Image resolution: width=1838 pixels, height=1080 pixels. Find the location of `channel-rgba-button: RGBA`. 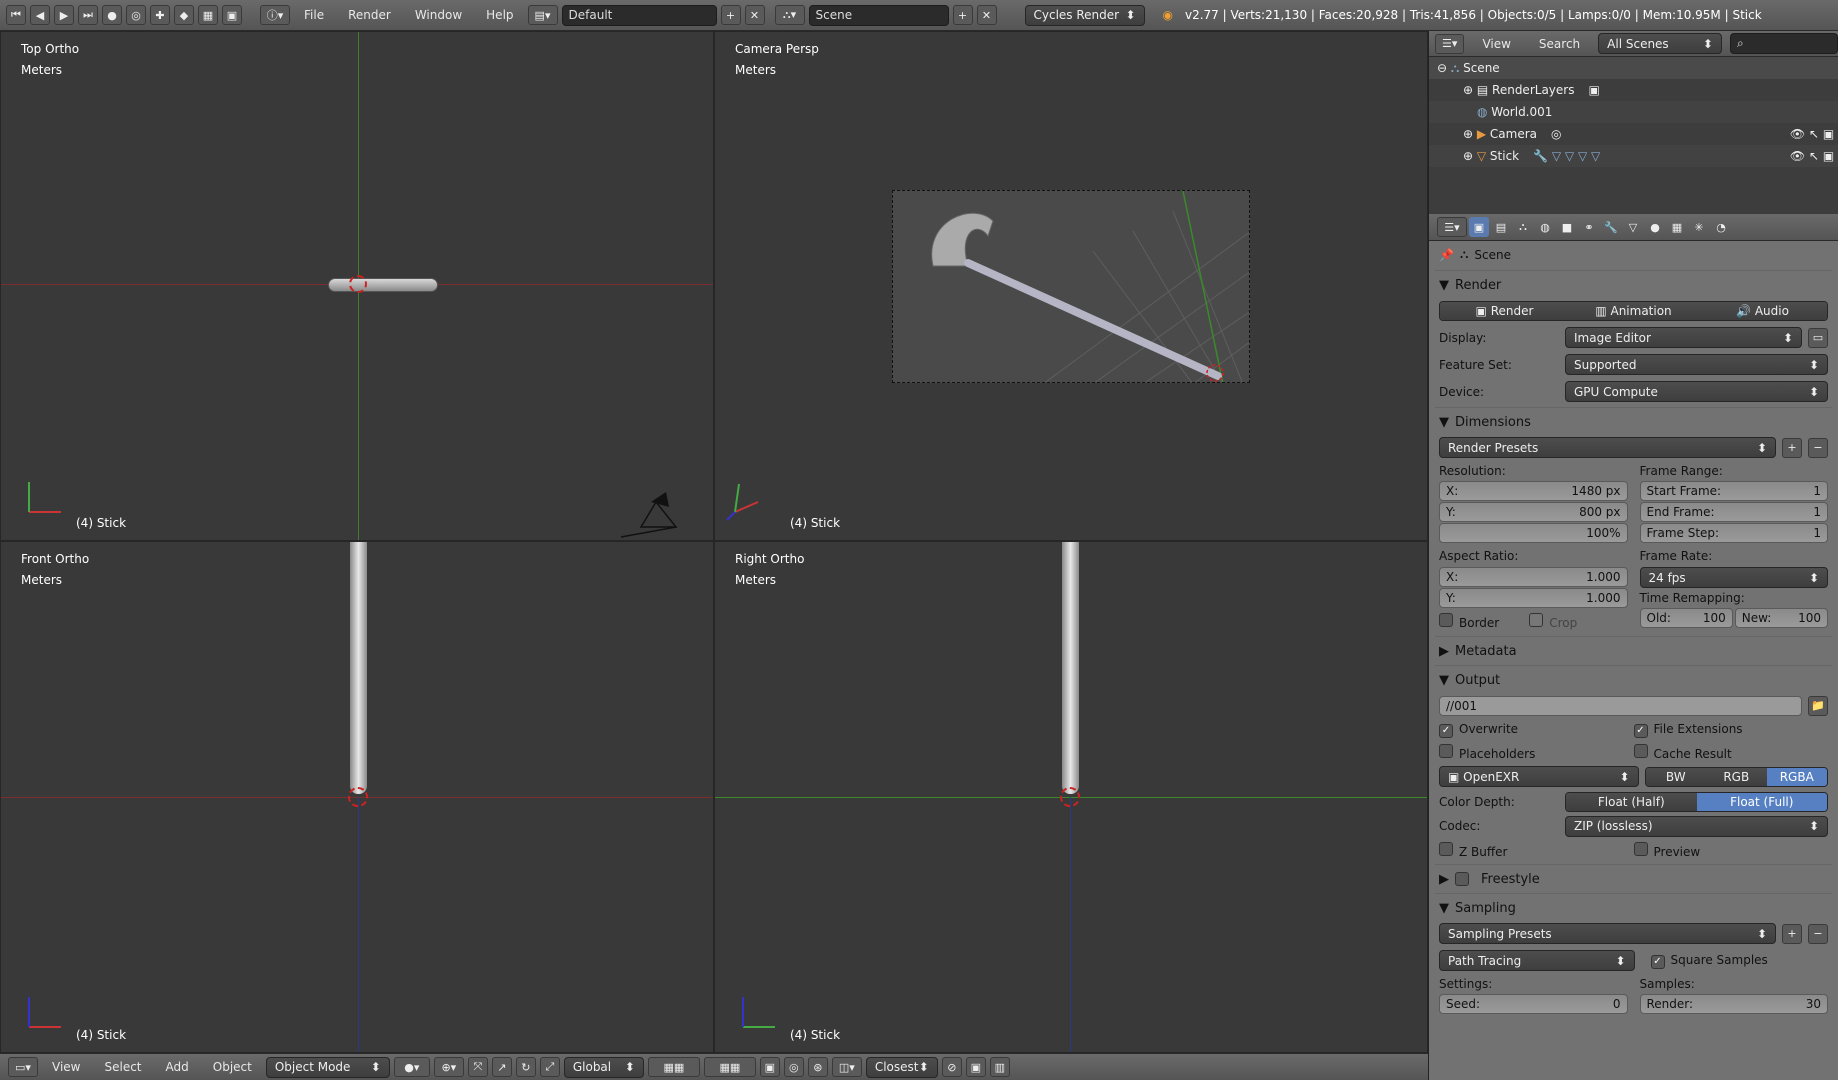

channel-rgba-button: RGBA is located at coordinates (1796, 776).